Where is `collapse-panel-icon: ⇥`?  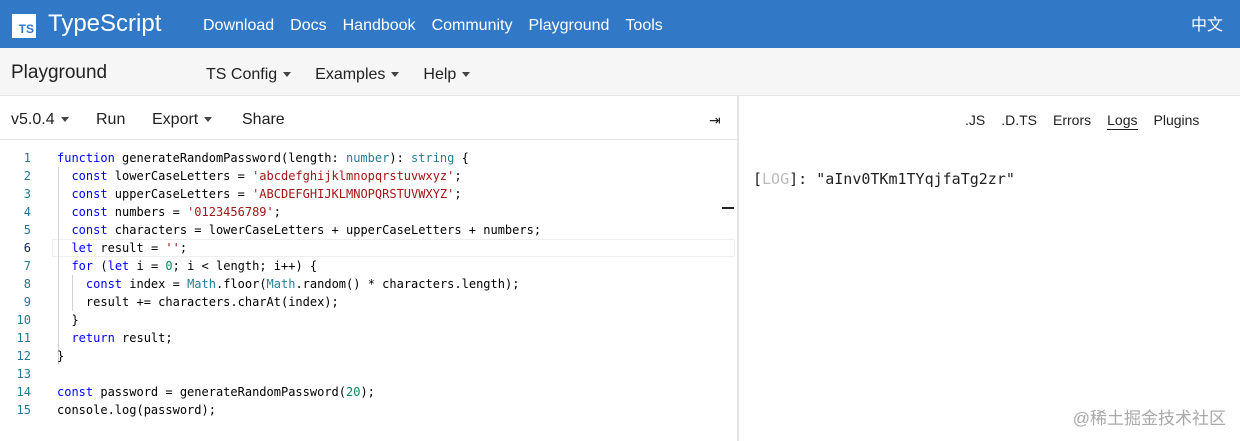
collapse-panel-icon: ⇥ is located at coordinates (715, 120).